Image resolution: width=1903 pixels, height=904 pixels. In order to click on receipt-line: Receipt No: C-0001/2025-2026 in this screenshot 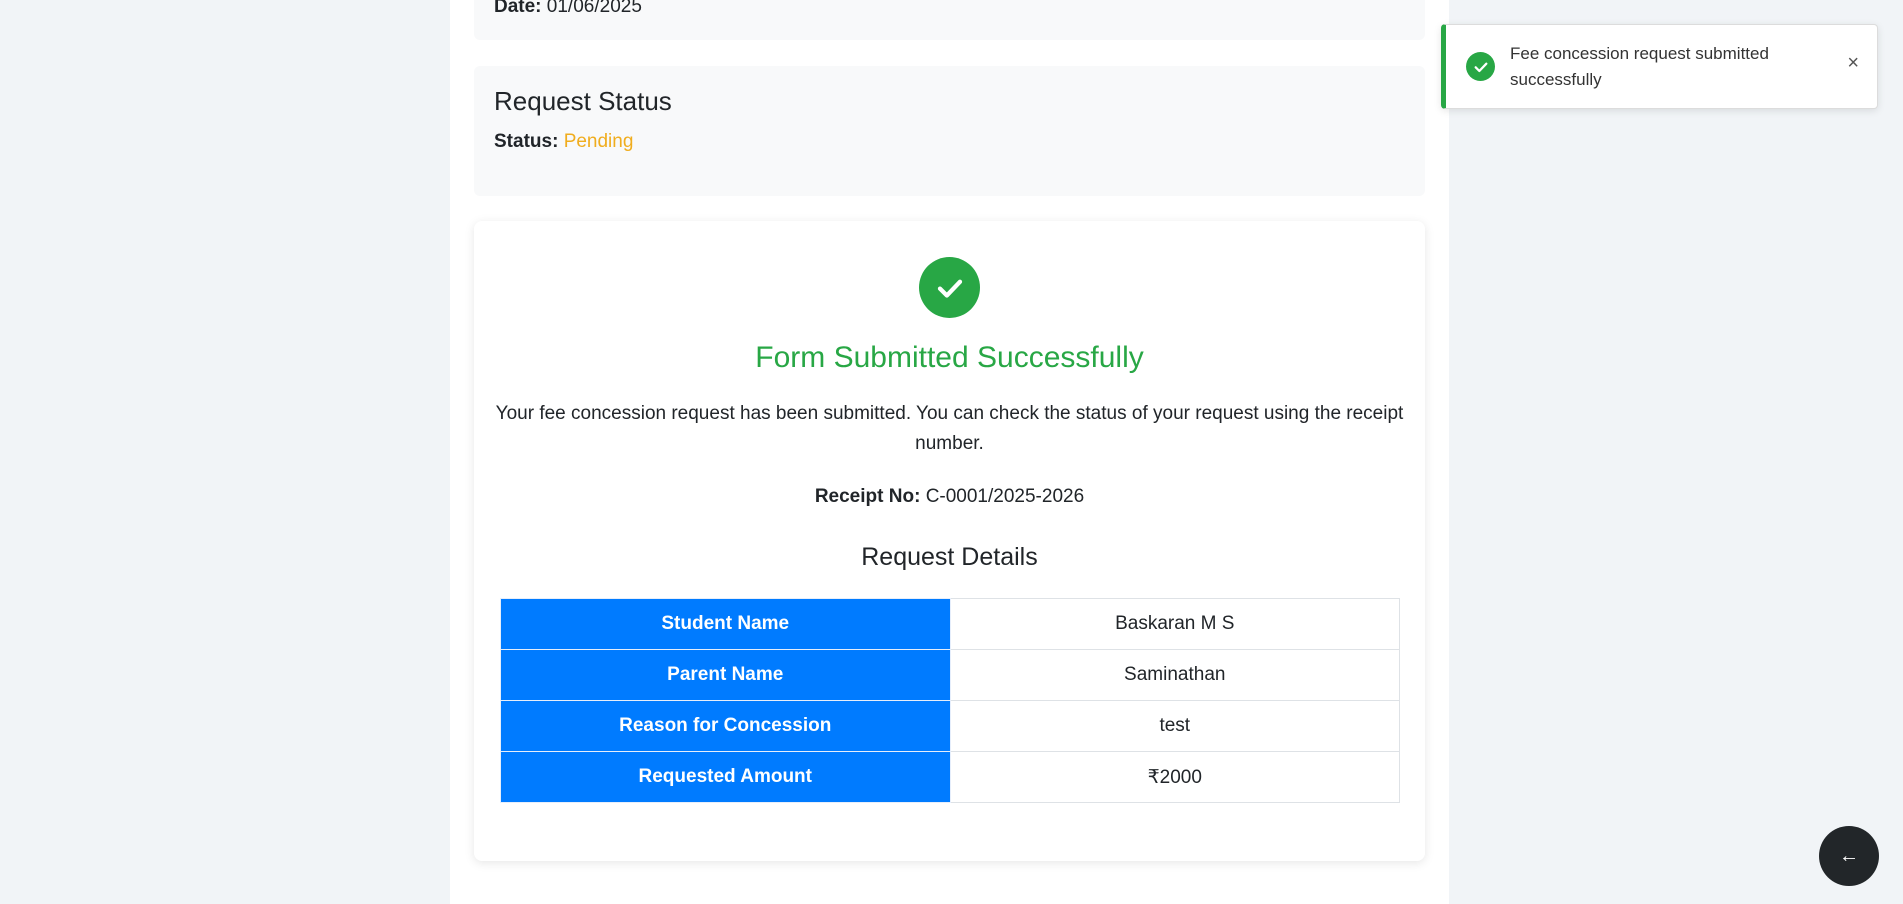, I will do `click(949, 497)`.